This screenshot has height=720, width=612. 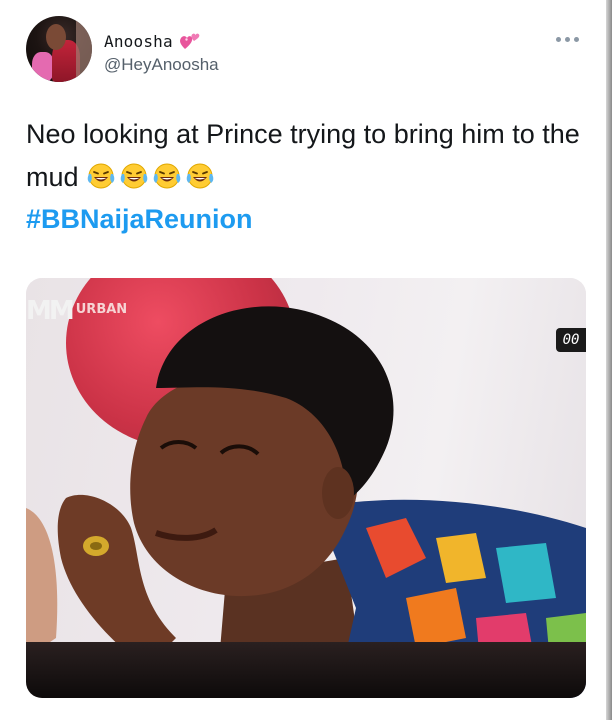 What do you see at coordinates (571, 340) in the screenshot?
I see `timer-badge: 00` at bounding box center [571, 340].